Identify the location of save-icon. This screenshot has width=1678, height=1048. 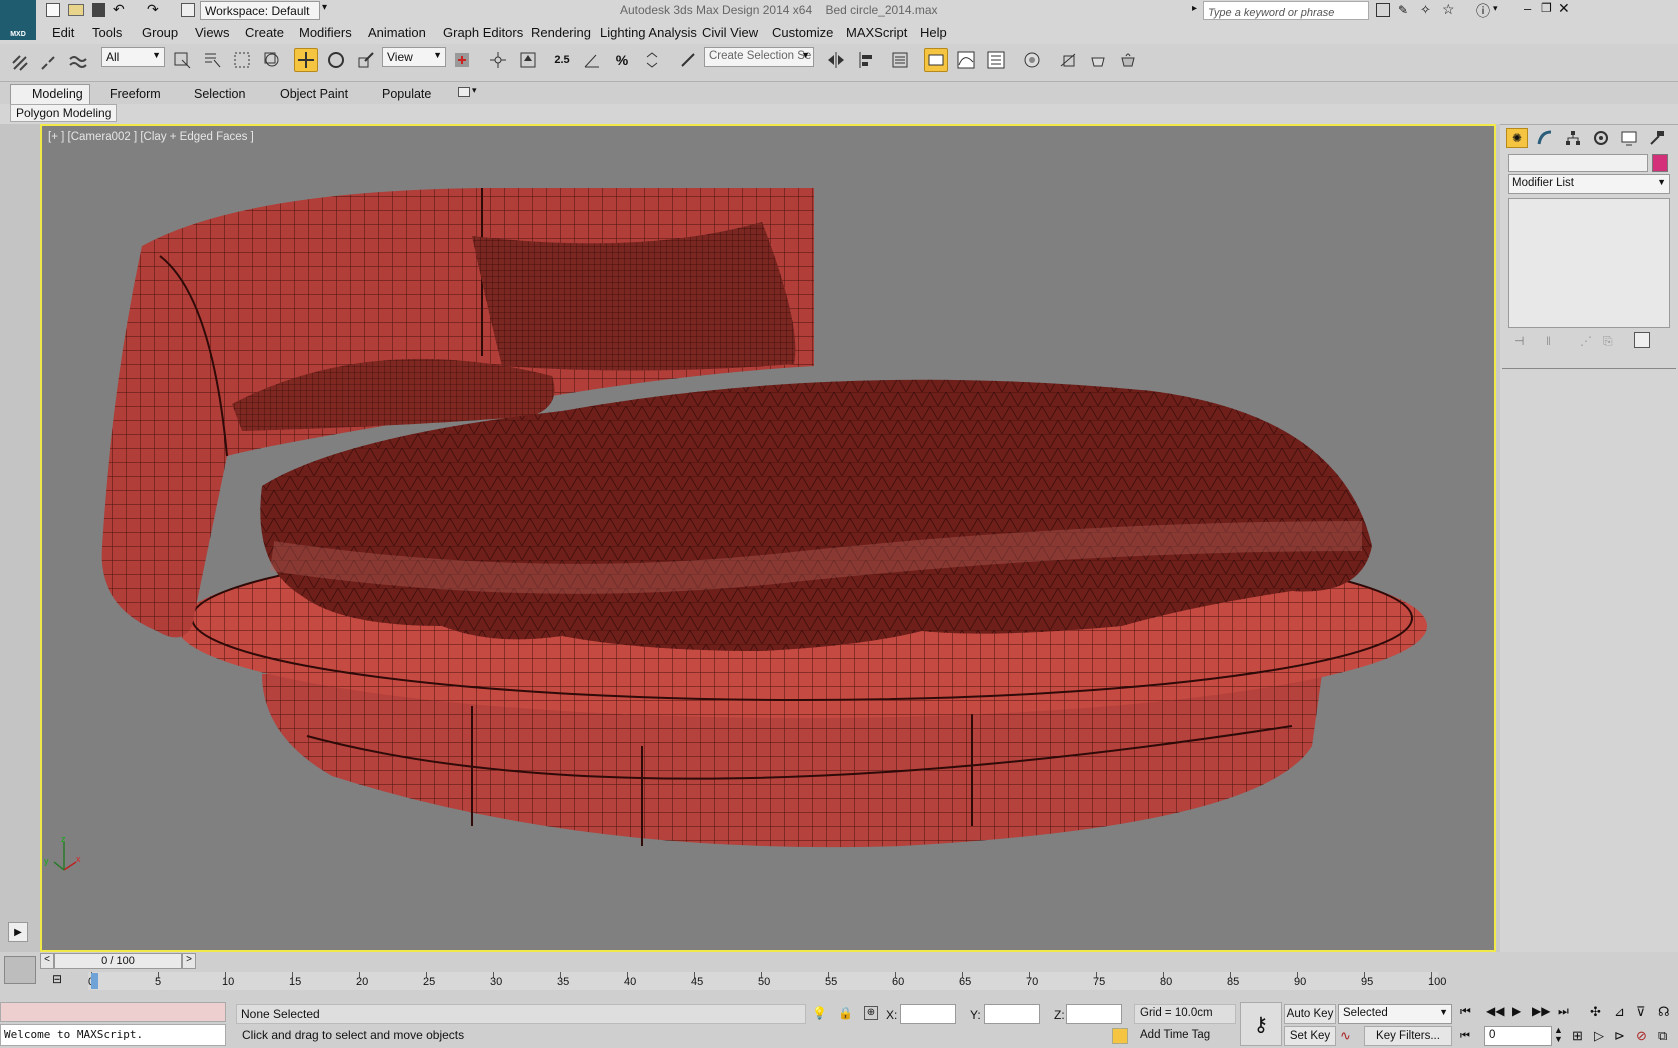
(98, 10).